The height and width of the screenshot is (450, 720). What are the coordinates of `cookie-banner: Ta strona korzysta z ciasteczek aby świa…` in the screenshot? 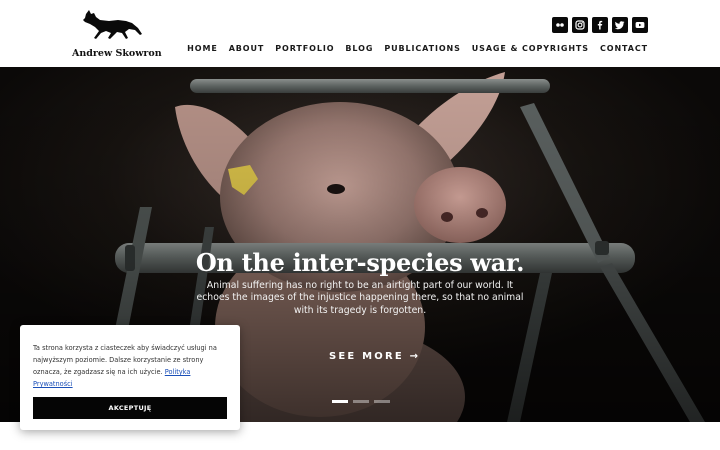 It's located at (130, 377).